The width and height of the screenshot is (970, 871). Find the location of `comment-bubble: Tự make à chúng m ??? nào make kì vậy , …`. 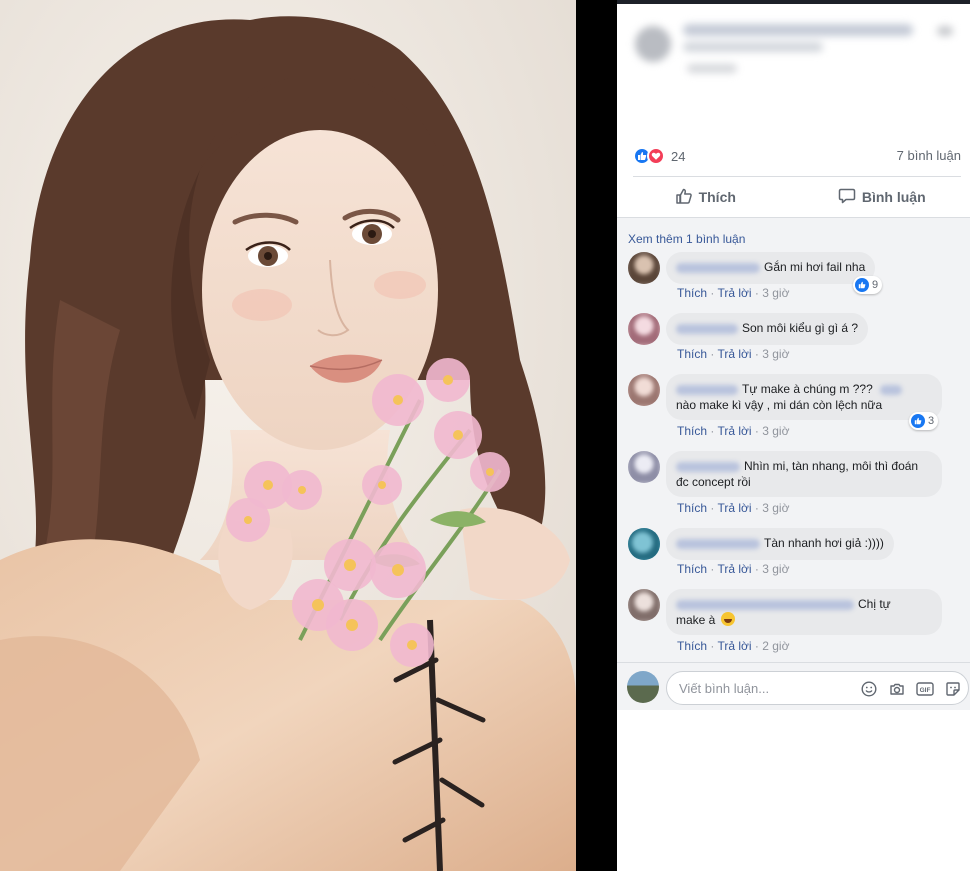

comment-bubble: Tự make à chúng m ??? nào make kì vậy , … is located at coordinates (804, 397).